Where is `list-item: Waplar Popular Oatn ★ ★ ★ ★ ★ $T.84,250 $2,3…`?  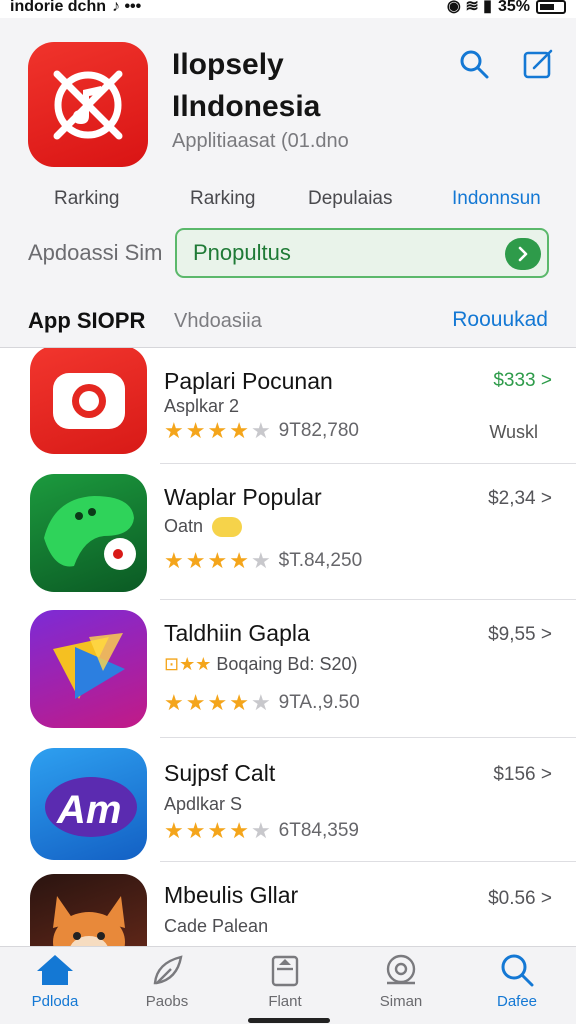 list-item: Waplar Popular Oatn ★ ★ ★ ★ ★ $T.84,250 $2,3… is located at coordinates (288, 532).